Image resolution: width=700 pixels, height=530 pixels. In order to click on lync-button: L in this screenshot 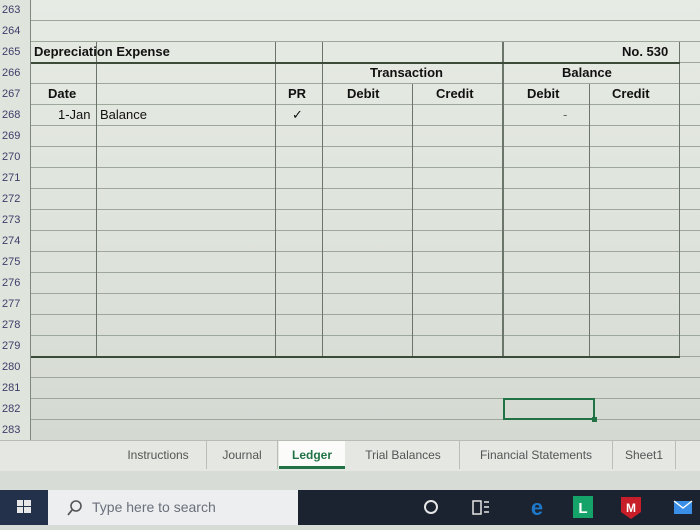, I will do `click(583, 507)`.